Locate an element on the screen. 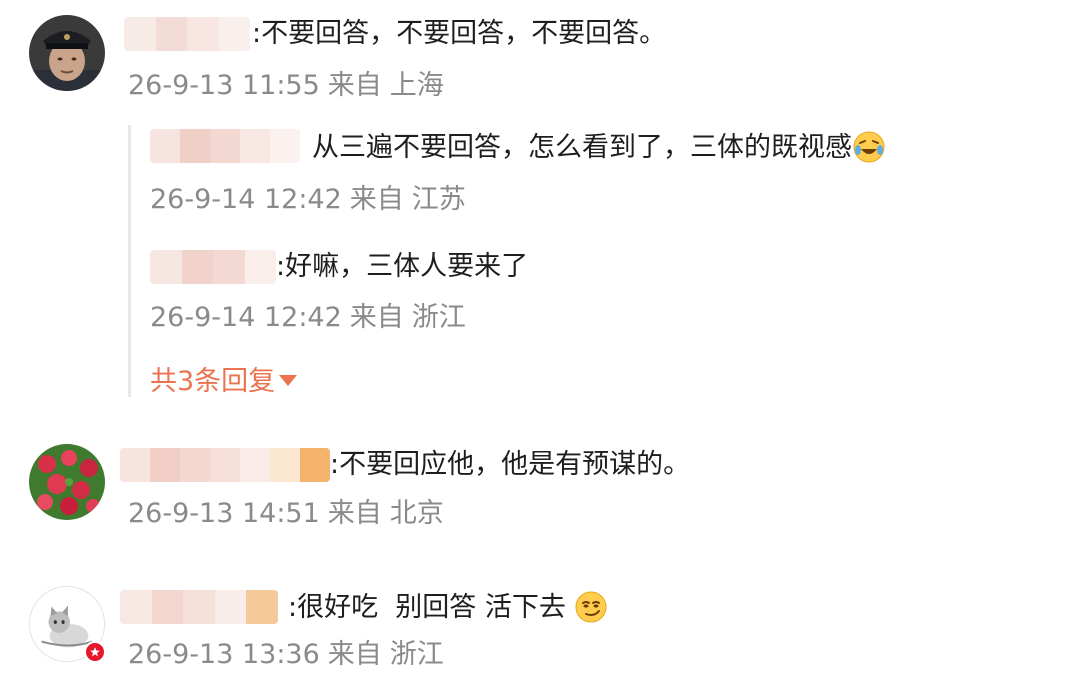 The image size is (1080, 685). soldier-avatar-icon is located at coordinates (67, 53).